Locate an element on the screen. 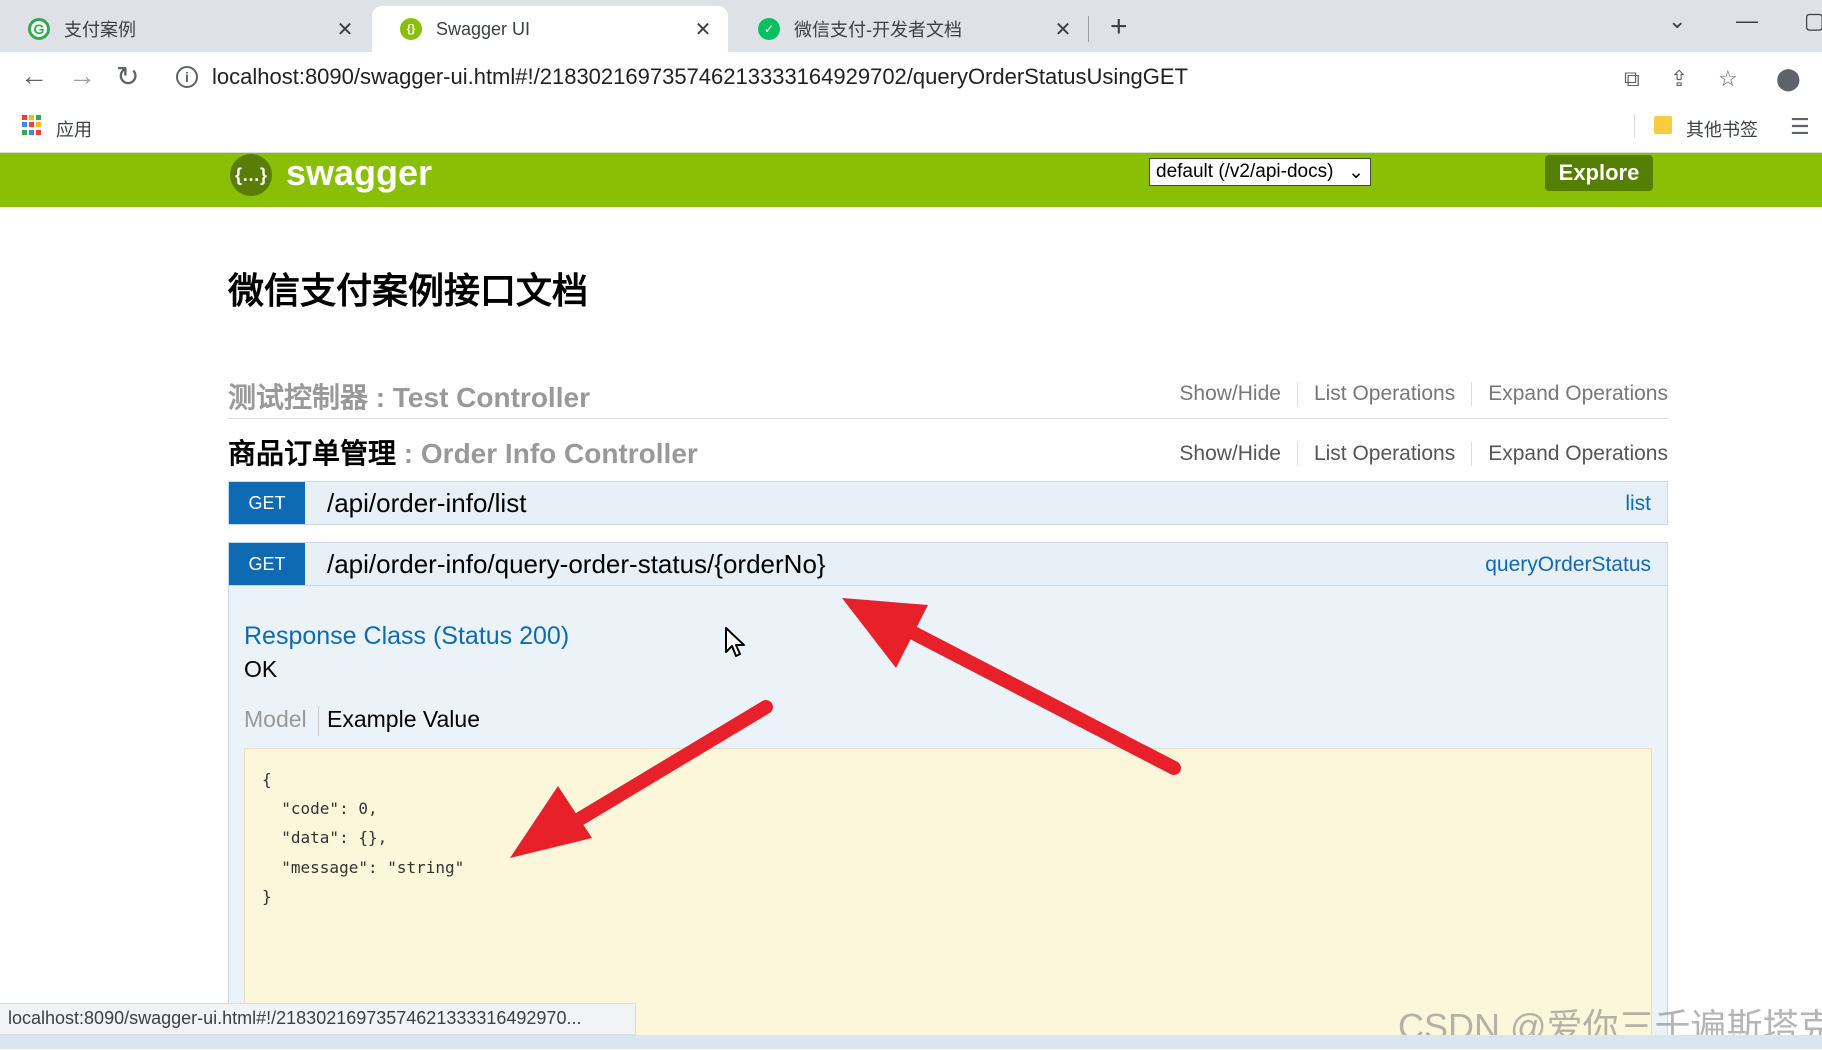 This screenshot has width=1822, height=1050. tab-search-chevron-icon: ⌄ is located at coordinates (1677, 21).